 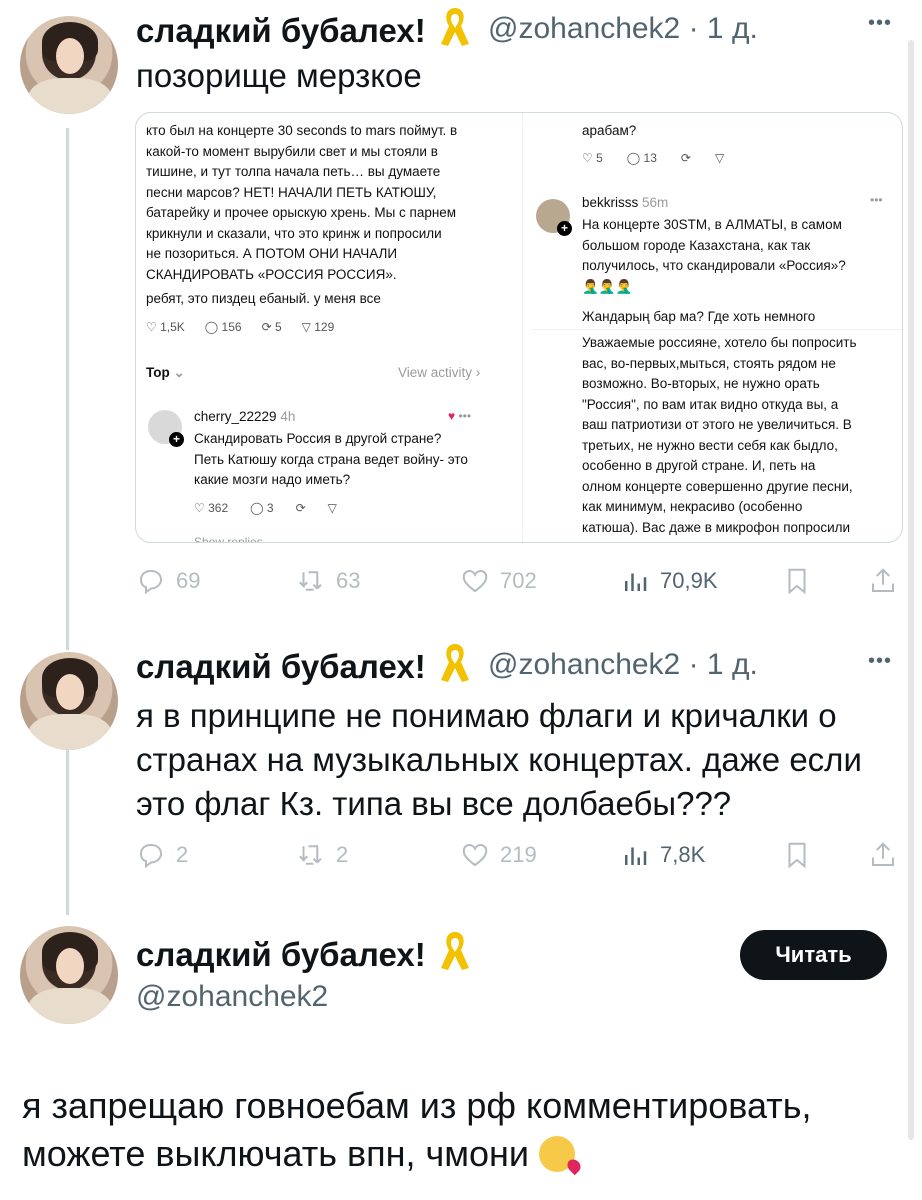 I want to click on reply-button: 69, so click(x=168, y=581).